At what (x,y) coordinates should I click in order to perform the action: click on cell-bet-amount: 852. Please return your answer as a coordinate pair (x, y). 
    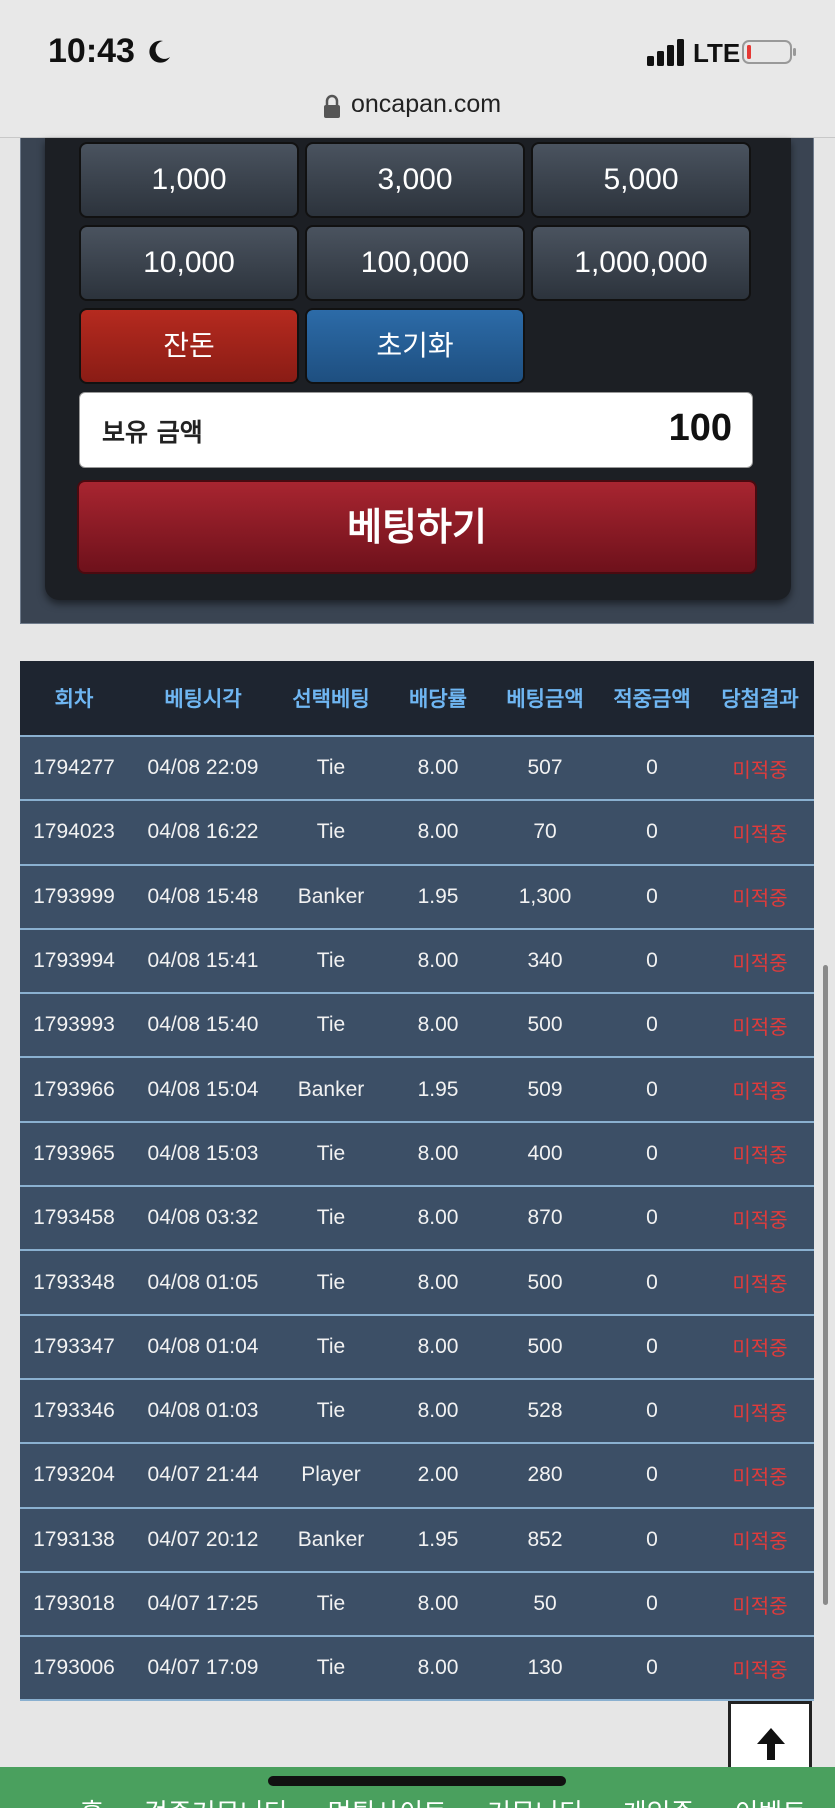
    Looking at the image, I should click on (545, 1539).